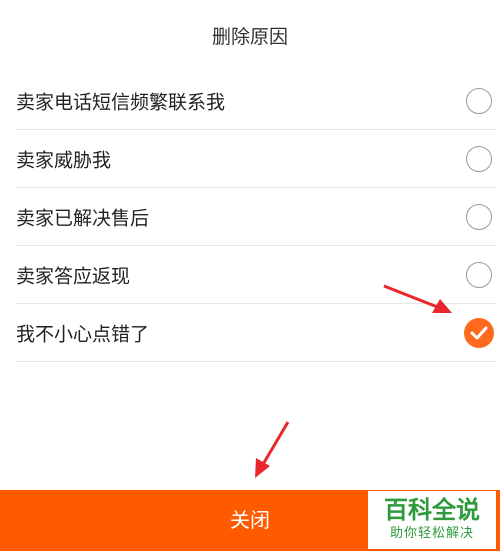 Image resolution: width=500 pixels, height=551 pixels. Describe the element at coordinates (432, 510) in the screenshot. I see `watermark-main: 百科全说` at that location.